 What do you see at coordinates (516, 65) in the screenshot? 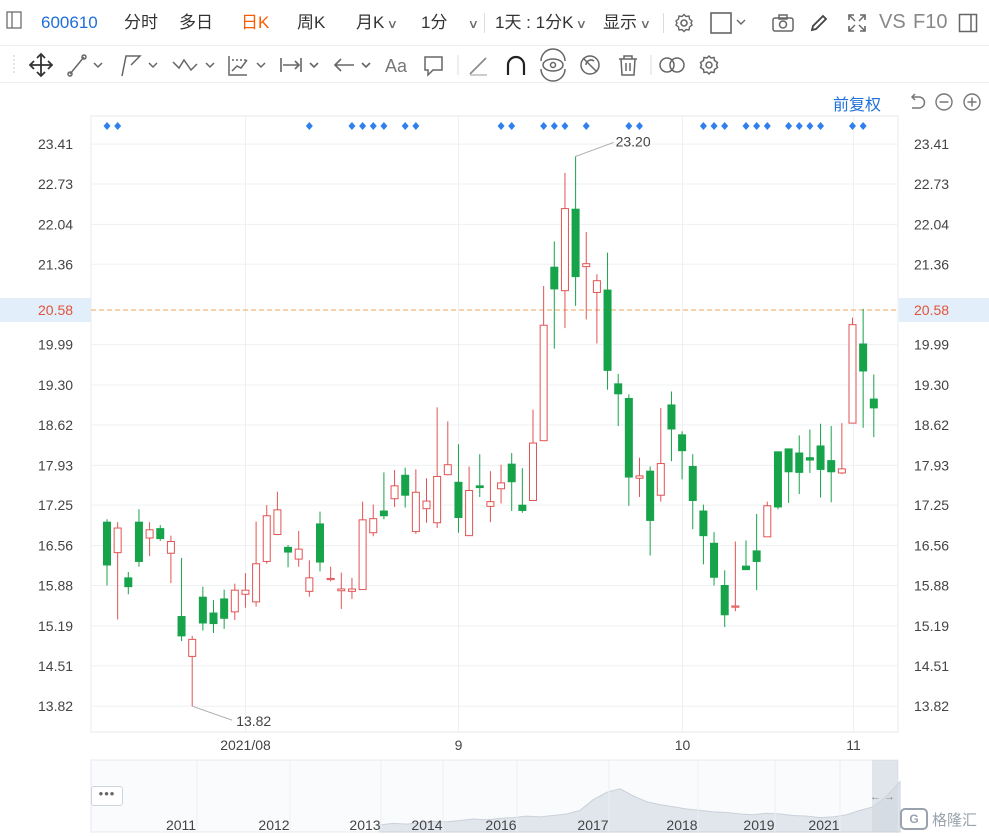
I see `magnet-icon` at bounding box center [516, 65].